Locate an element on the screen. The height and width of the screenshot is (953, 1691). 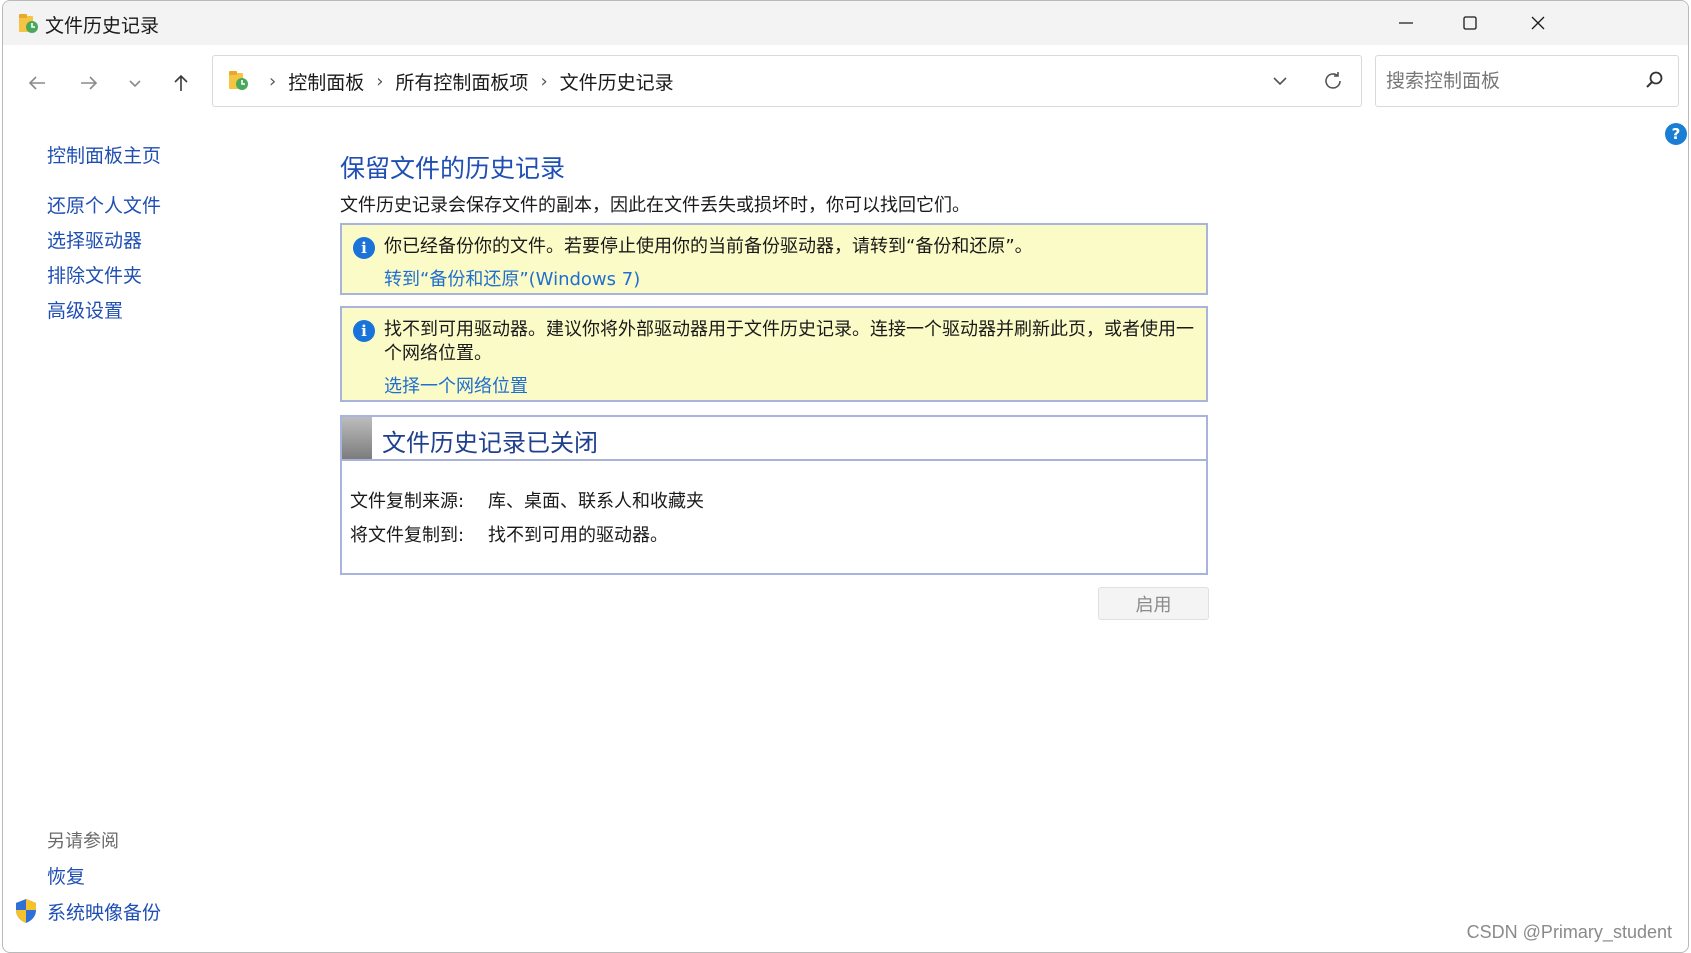
enable-button: 启用 is located at coordinates (1153, 603).